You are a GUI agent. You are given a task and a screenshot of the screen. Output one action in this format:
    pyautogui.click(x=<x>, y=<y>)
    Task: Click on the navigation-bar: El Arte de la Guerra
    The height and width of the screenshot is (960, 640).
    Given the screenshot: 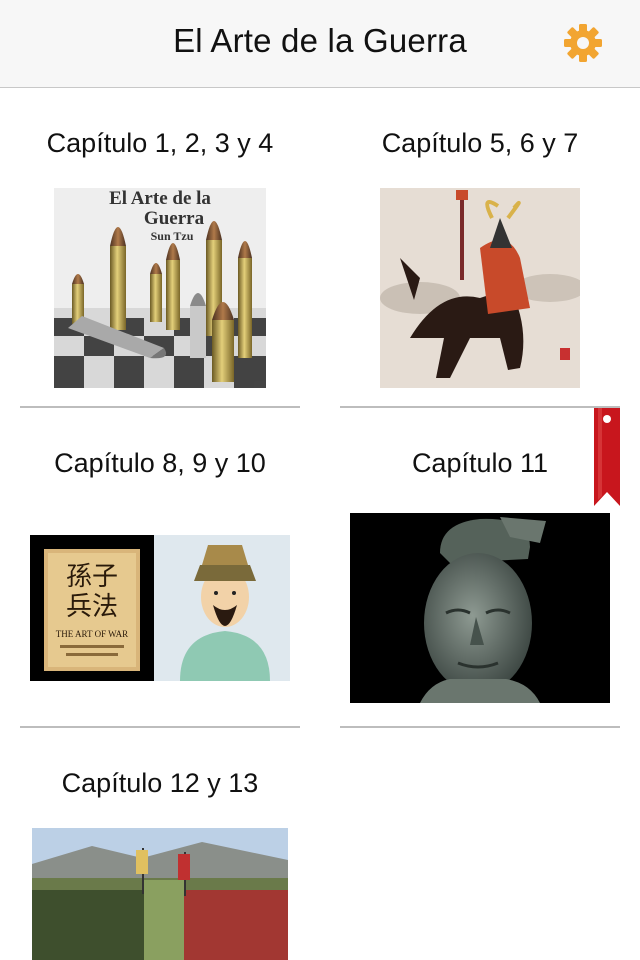 What is the action you would take?
    pyautogui.click(x=320, y=44)
    